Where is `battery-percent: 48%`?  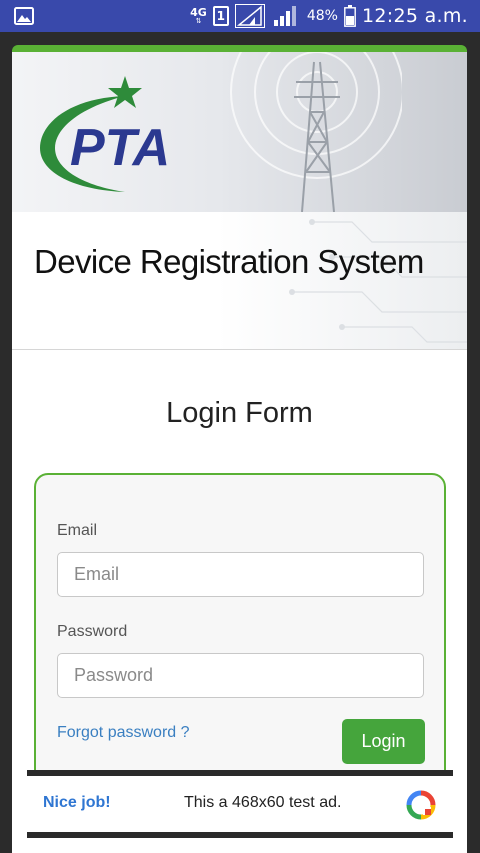
battery-percent: 48% is located at coordinates (322, 16).